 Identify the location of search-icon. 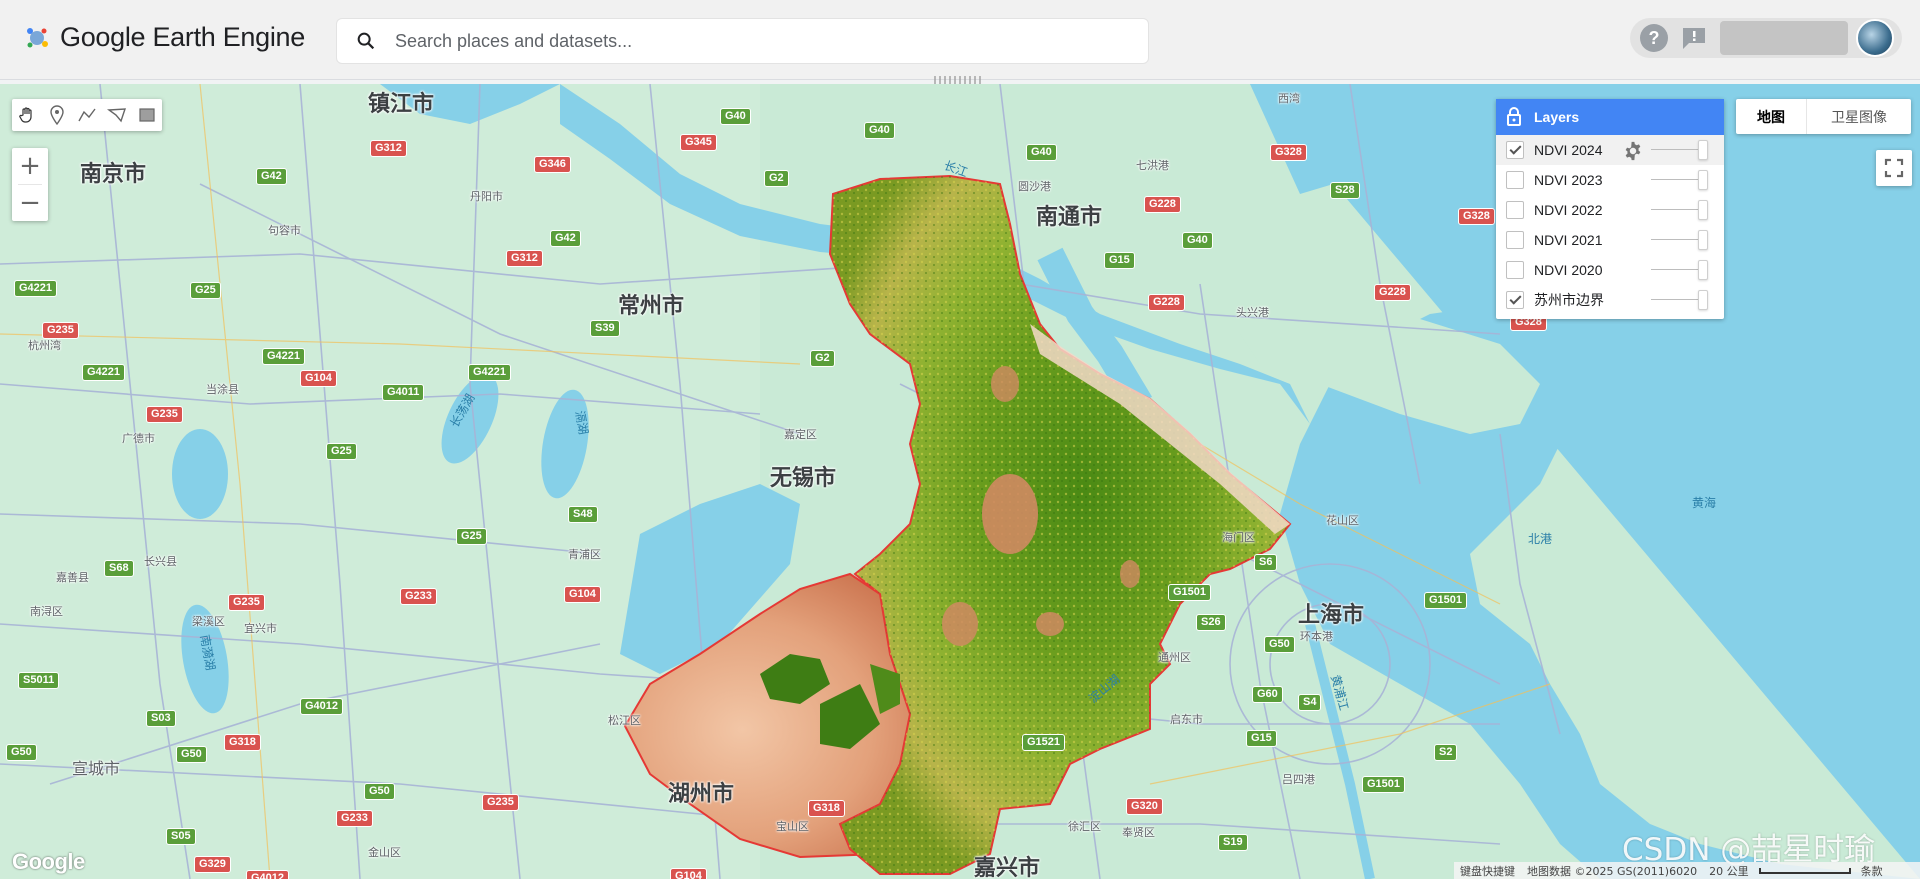
(366, 41).